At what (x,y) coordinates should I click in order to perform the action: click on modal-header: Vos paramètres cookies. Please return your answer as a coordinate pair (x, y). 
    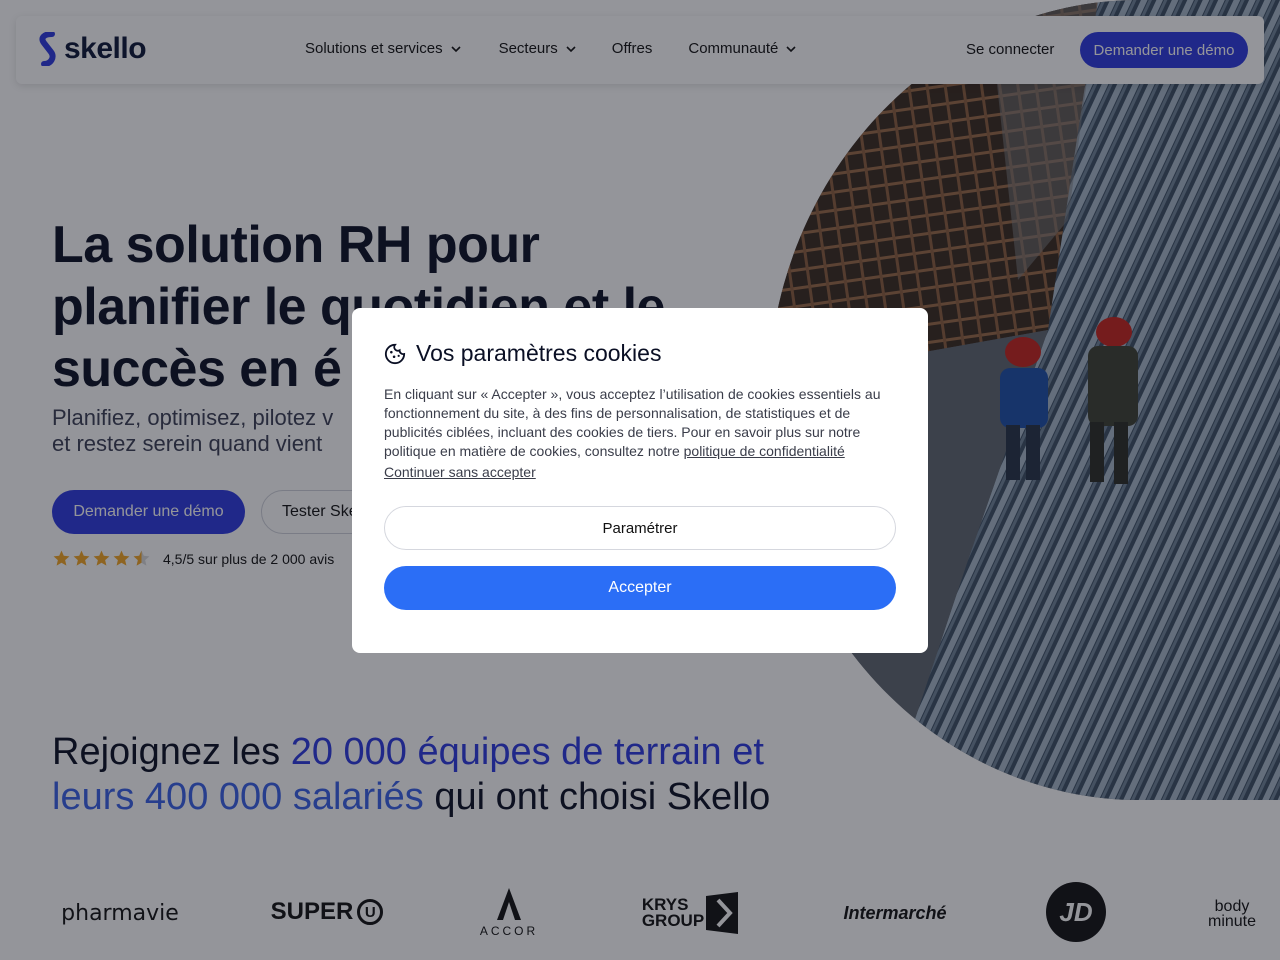
    Looking at the image, I should click on (640, 353).